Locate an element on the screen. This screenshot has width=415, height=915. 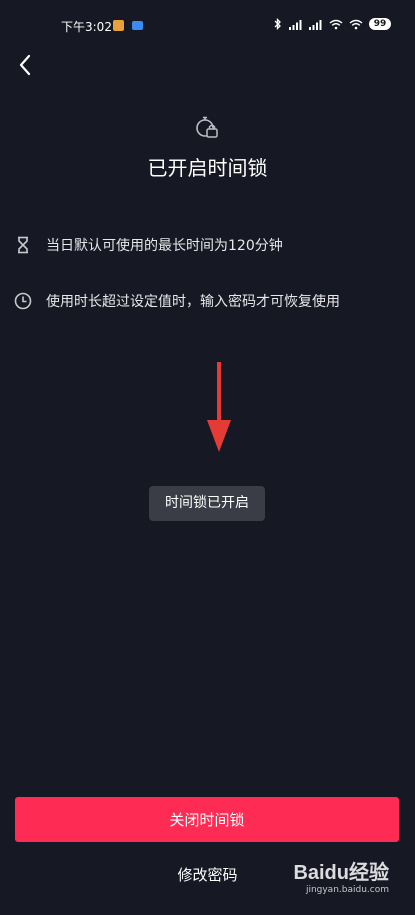
bluetooth-icon is located at coordinates (277, 24).